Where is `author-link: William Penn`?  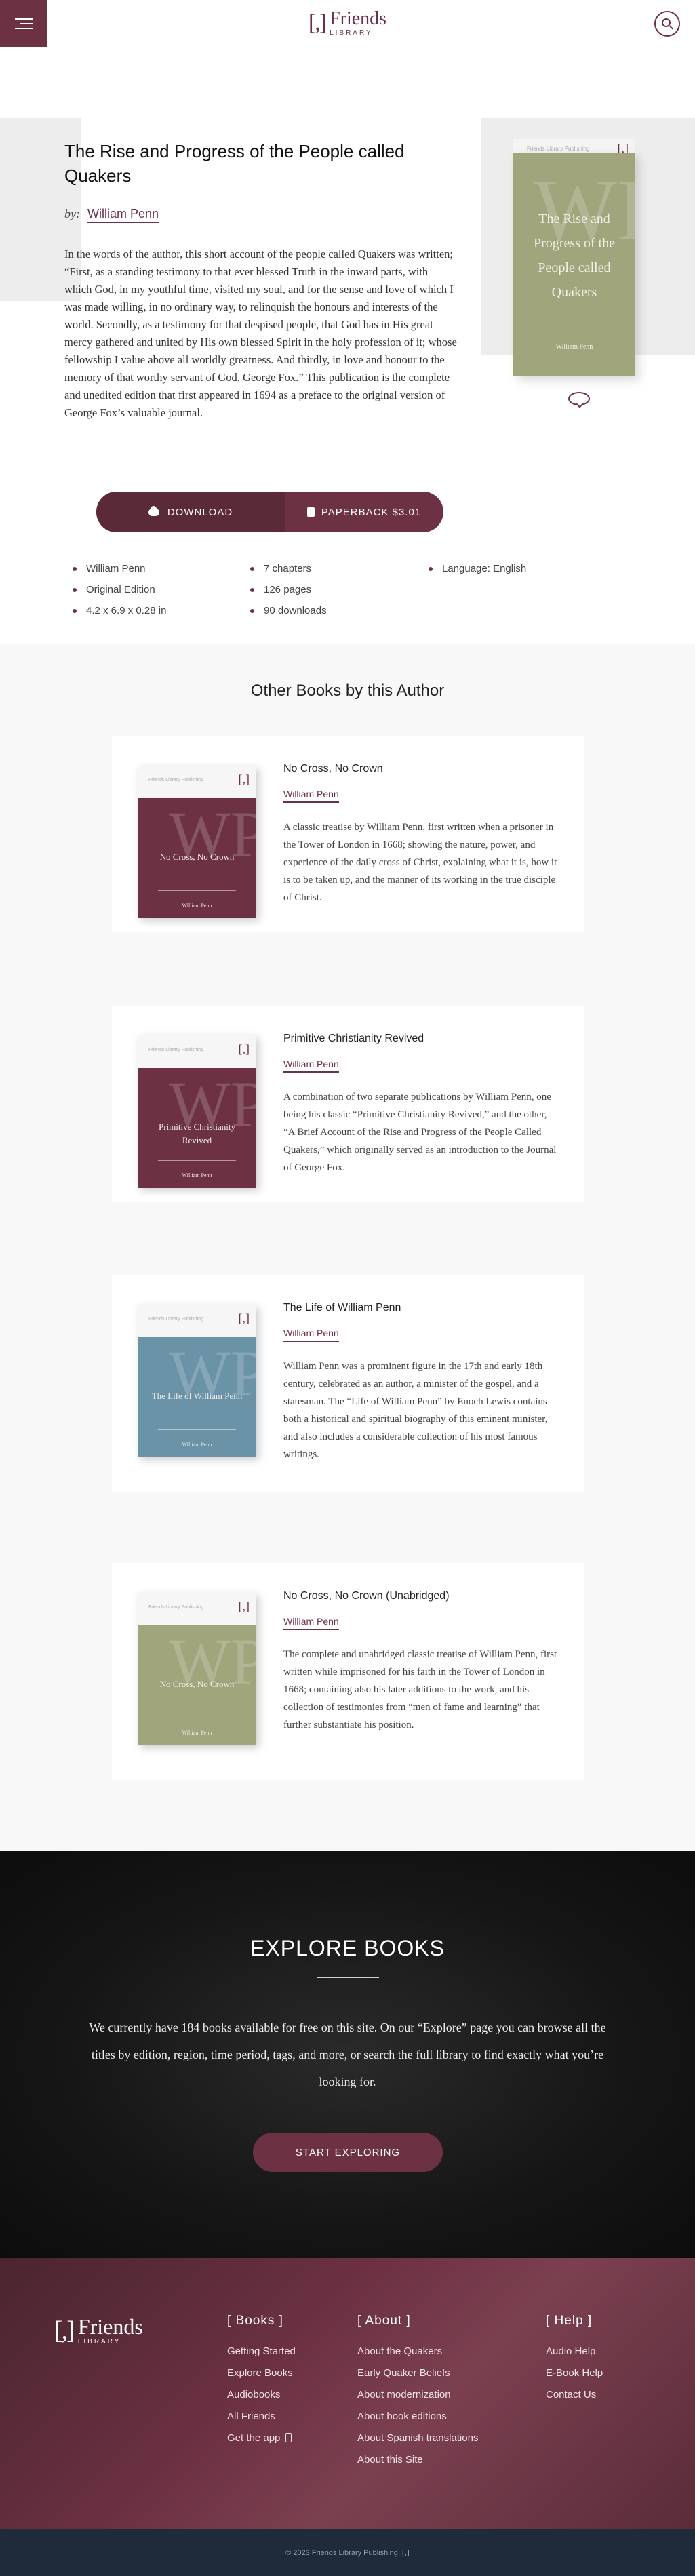 author-link: William Penn is located at coordinates (123, 215).